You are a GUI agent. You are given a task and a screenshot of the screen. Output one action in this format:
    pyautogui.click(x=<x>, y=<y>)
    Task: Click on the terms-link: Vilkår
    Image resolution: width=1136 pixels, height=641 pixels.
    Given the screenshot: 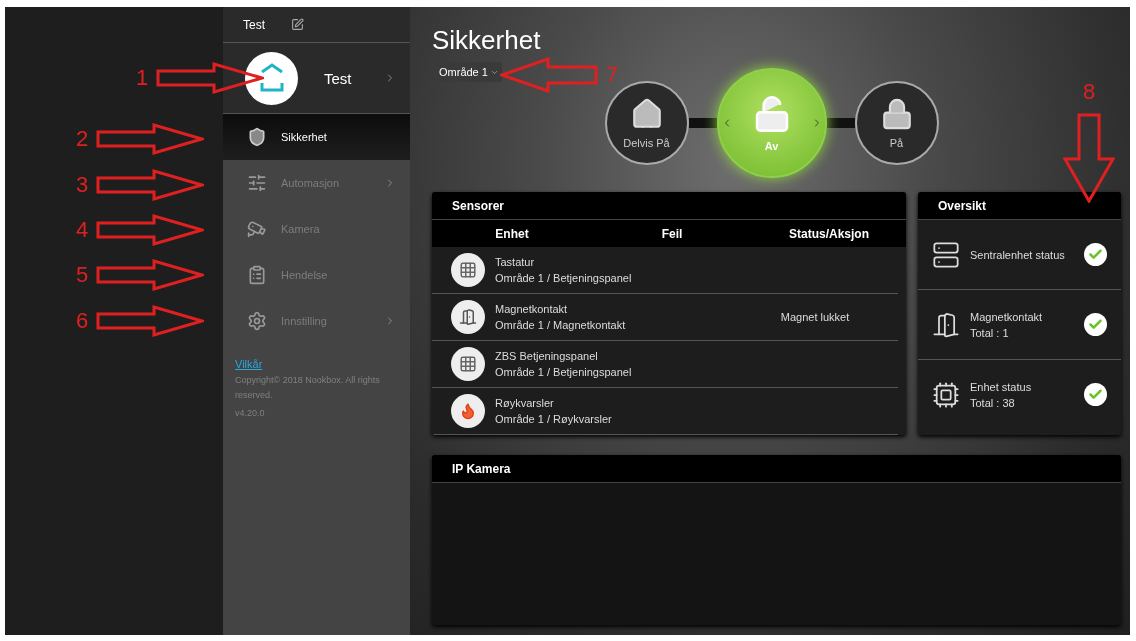 What is the action you would take?
    pyautogui.click(x=316, y=364)
    